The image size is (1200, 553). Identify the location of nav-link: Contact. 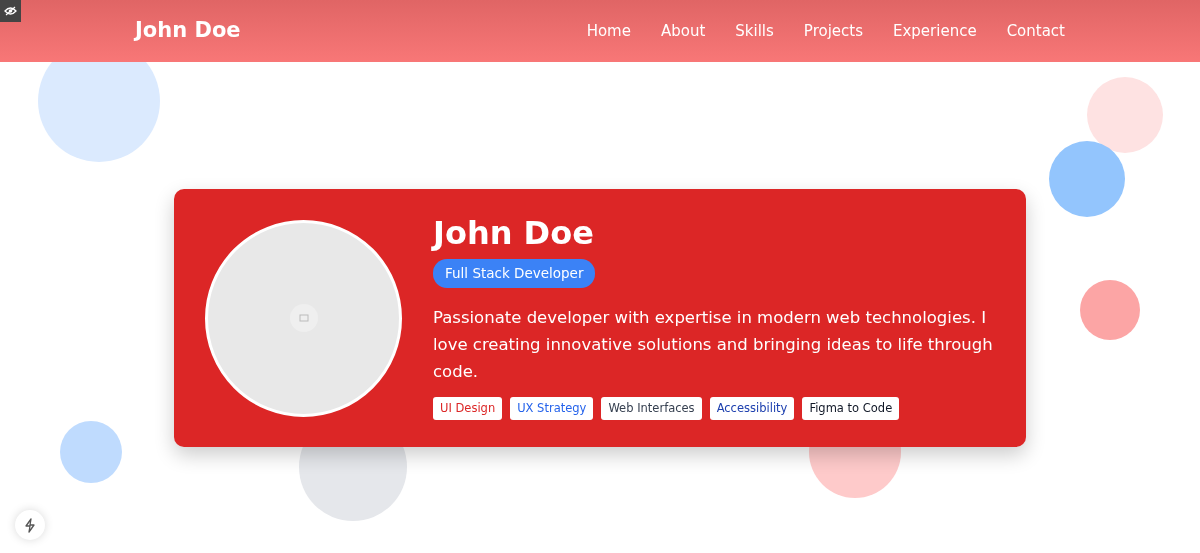
(1035, 31).